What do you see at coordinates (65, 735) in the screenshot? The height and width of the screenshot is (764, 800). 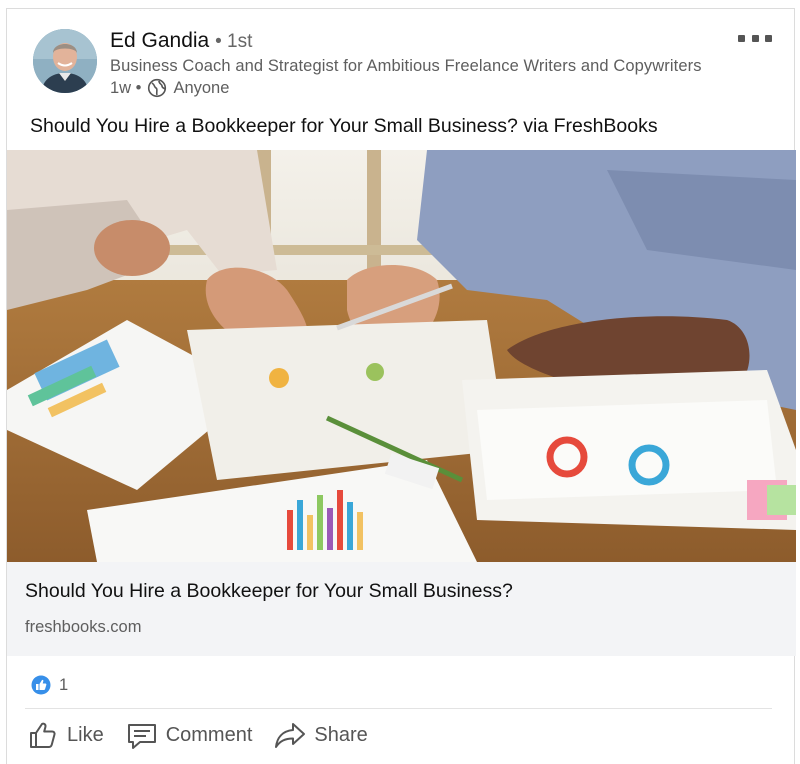 I see `like-button: Like` at bounding box center [65, 735].